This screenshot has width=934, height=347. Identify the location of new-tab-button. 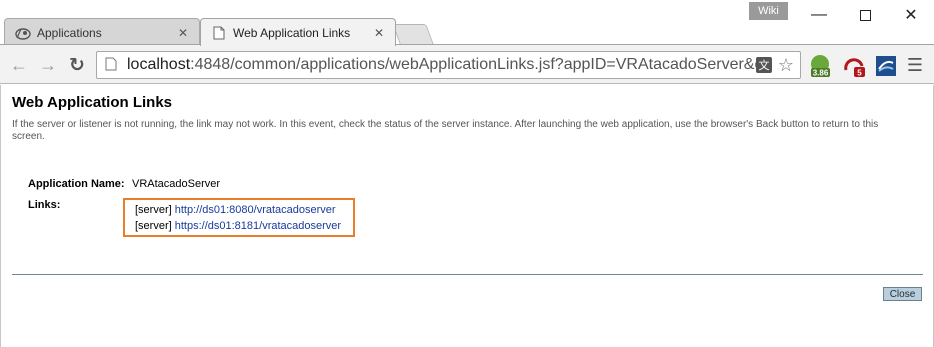
(413, 34).